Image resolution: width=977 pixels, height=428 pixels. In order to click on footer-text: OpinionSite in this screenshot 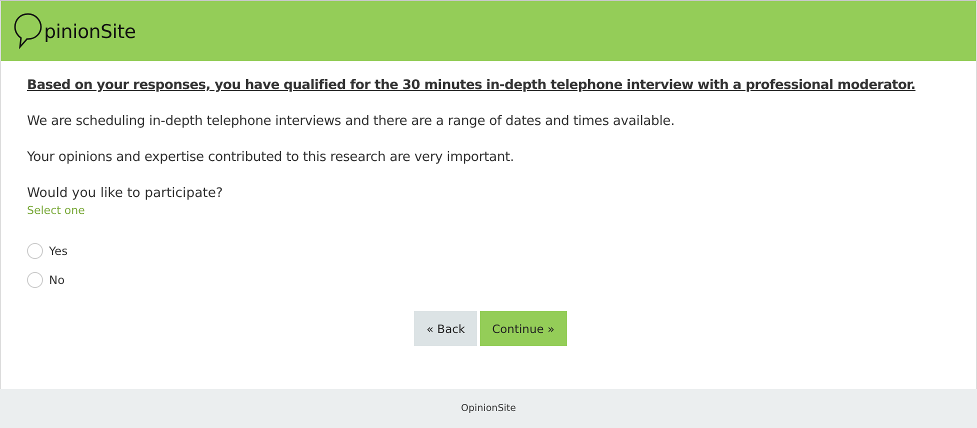, I will do `click(488, 408)`.